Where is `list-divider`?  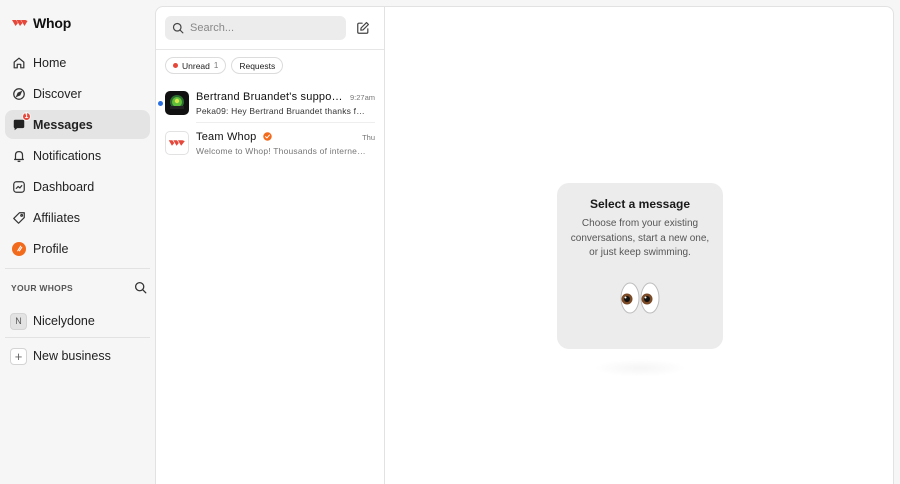
list-divider is located at coordinates (270, 49).